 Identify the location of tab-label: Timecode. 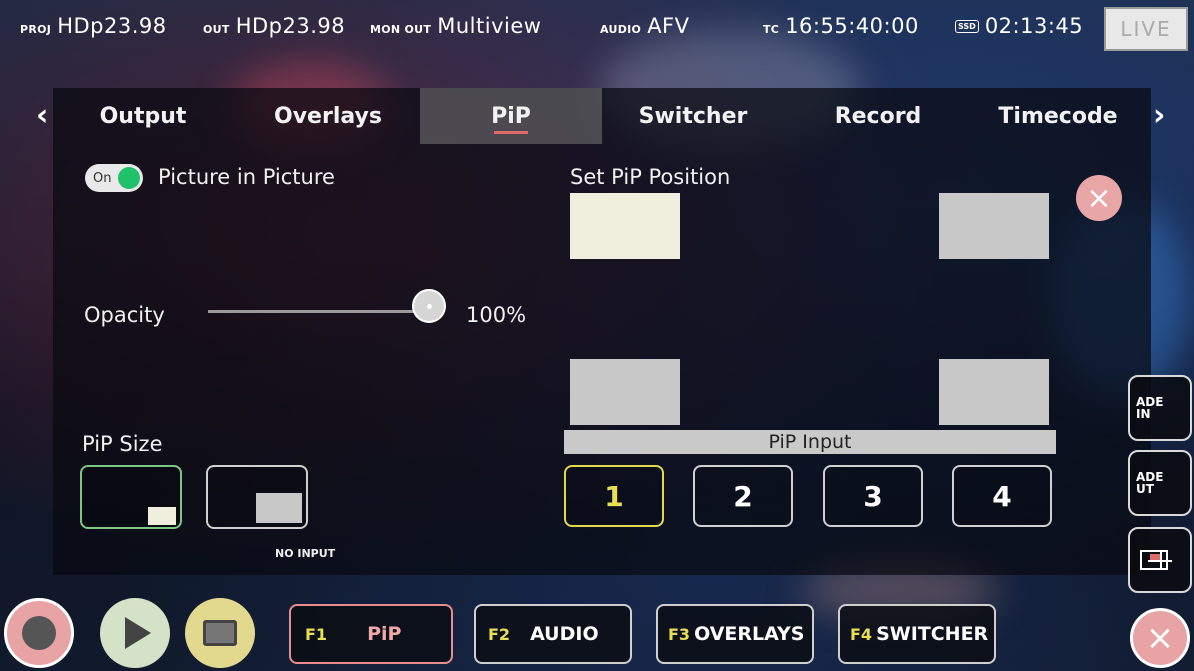
(1058, 116).